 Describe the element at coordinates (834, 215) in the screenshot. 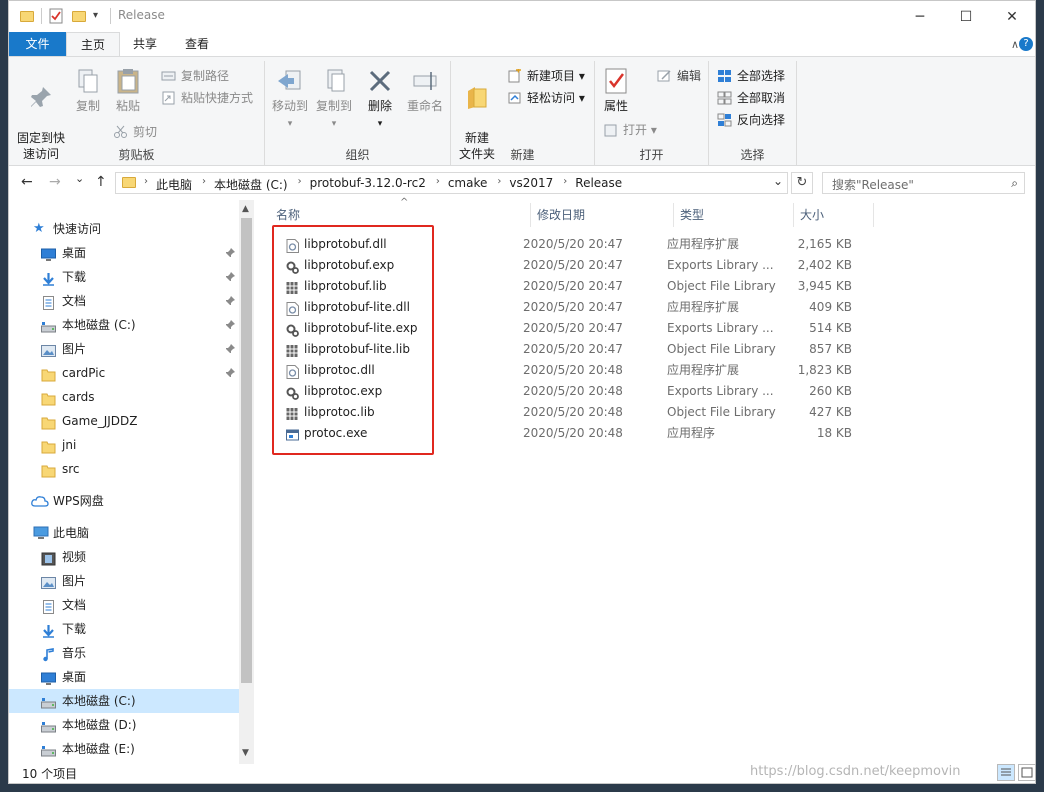

I see `column-header-size: 大小` at that location.